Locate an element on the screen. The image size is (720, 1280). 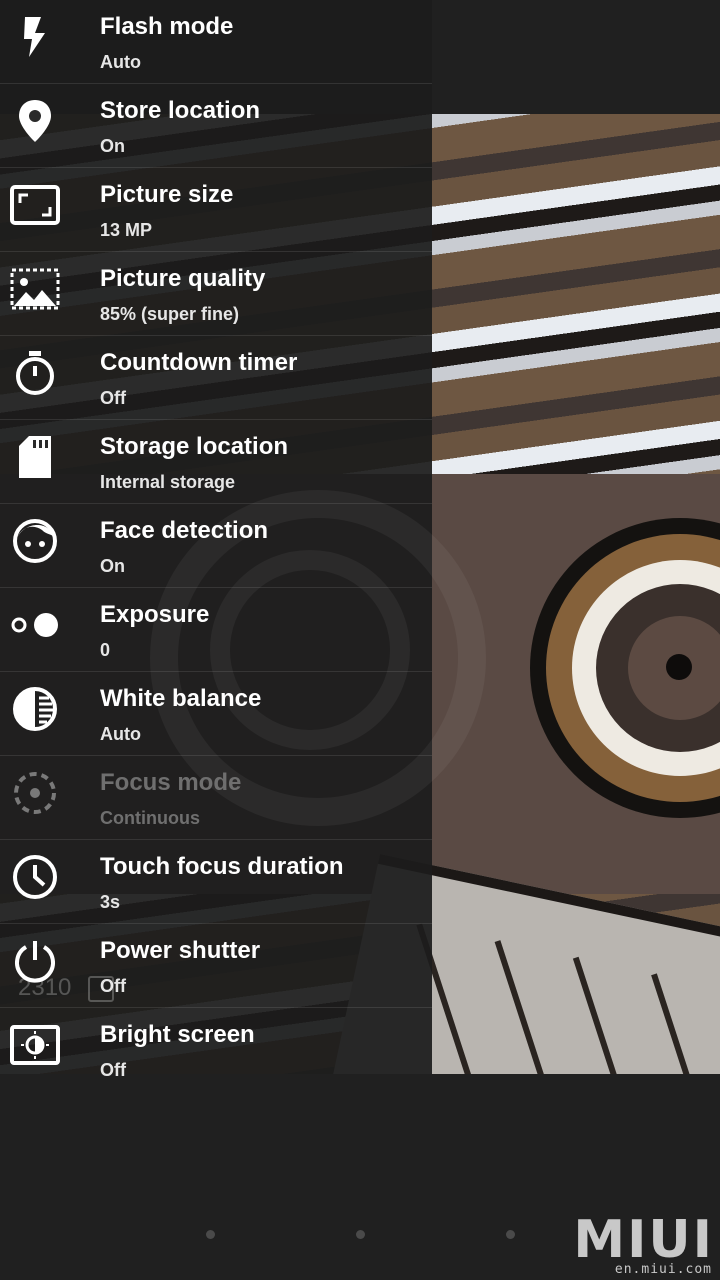
setting-flash-mode: Flash mode Auto is located at coordinates (216, 42).